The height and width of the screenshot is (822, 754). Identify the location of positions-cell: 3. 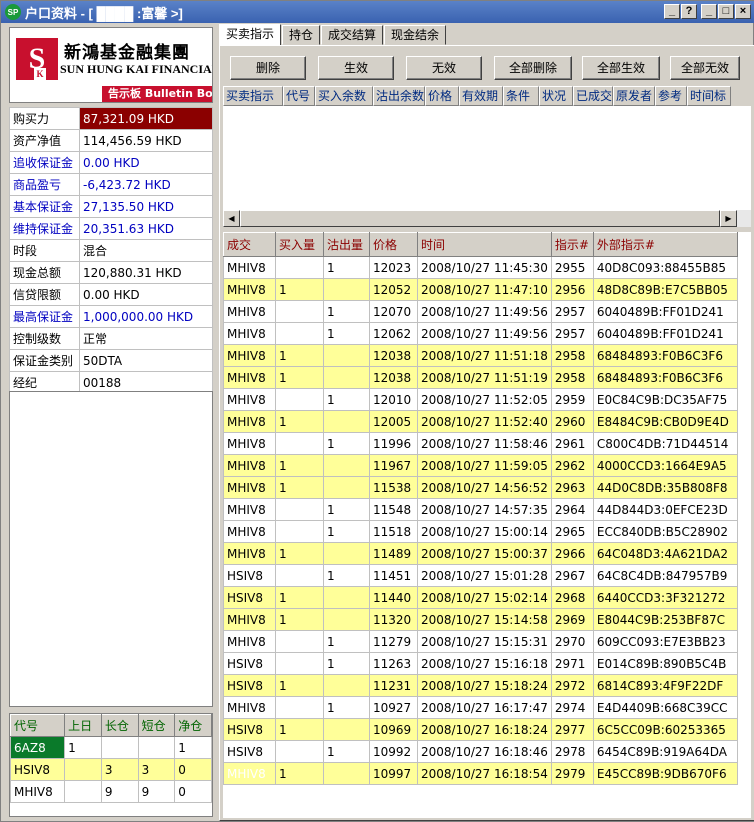
(119, 769).